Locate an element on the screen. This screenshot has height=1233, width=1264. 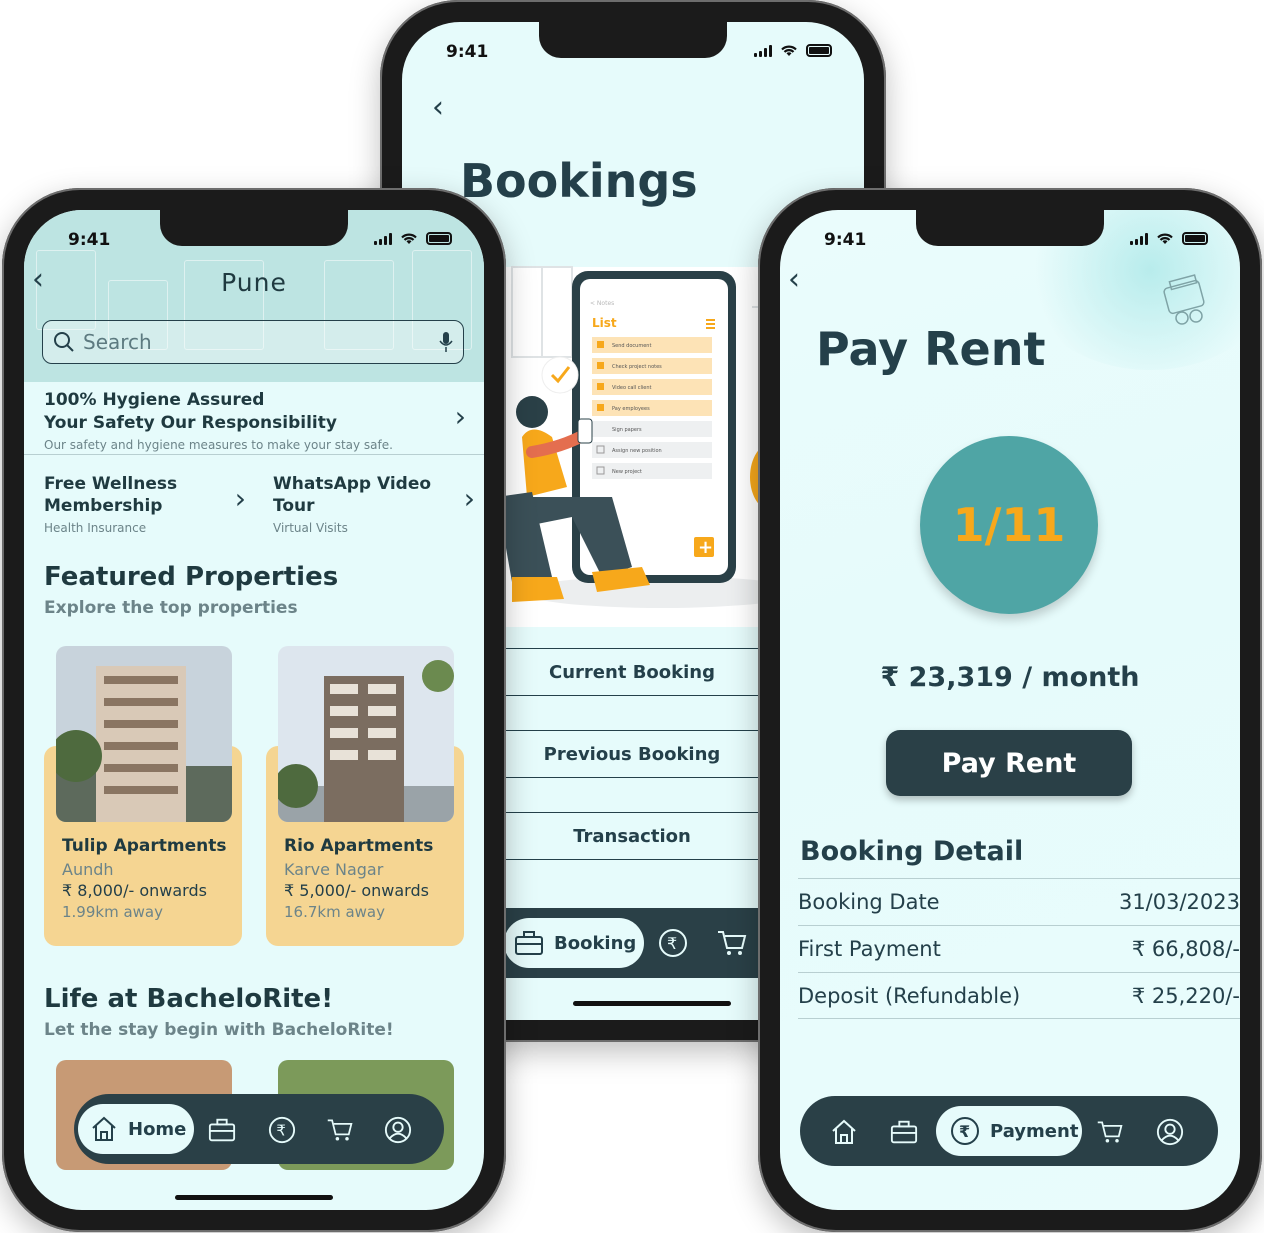
bottom-nav: Home ₹ is located at coordinates (259, 1129).